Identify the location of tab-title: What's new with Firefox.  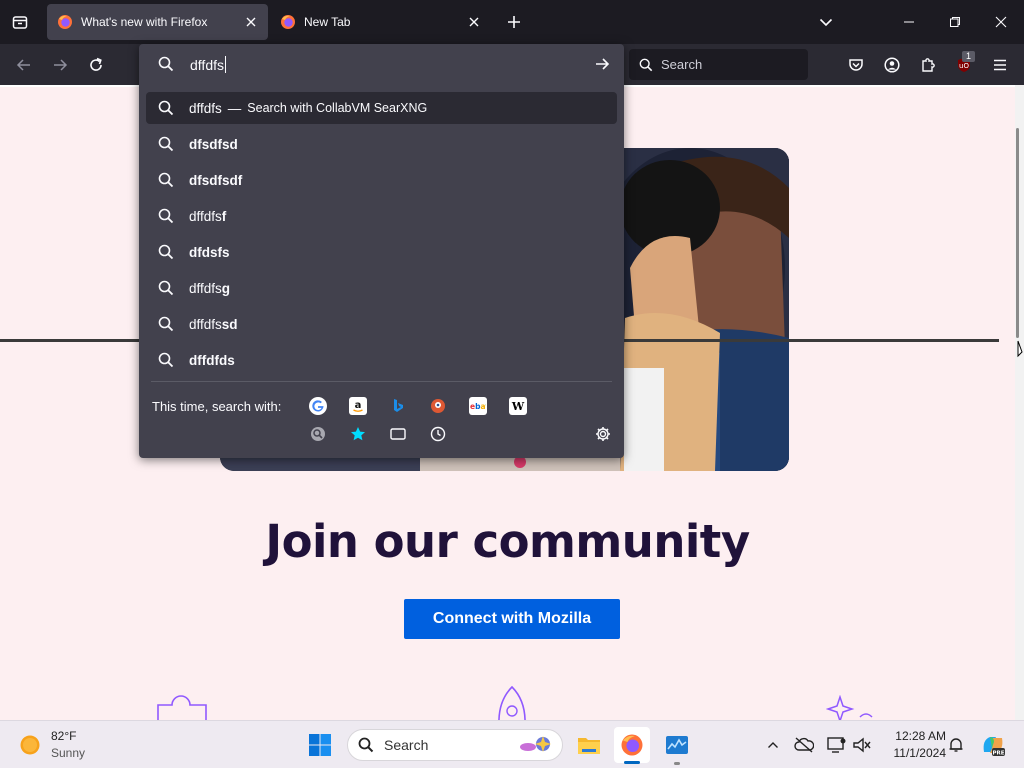
(144, 22).